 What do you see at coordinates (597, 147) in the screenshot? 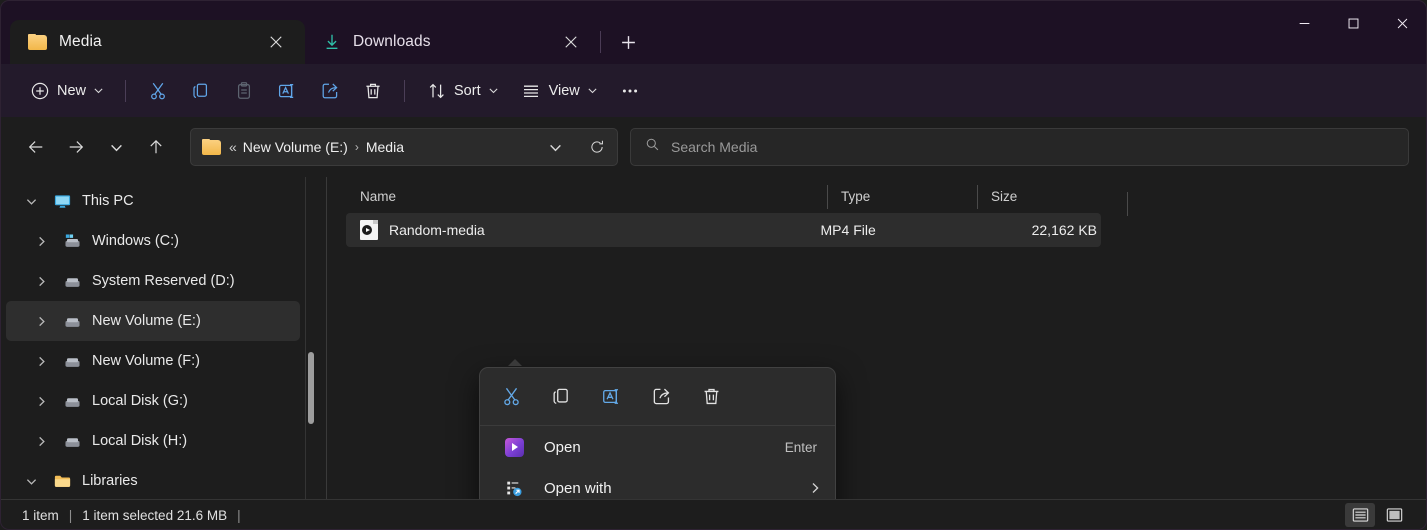
I see `refresh-button` at bounding box center [597, 147].